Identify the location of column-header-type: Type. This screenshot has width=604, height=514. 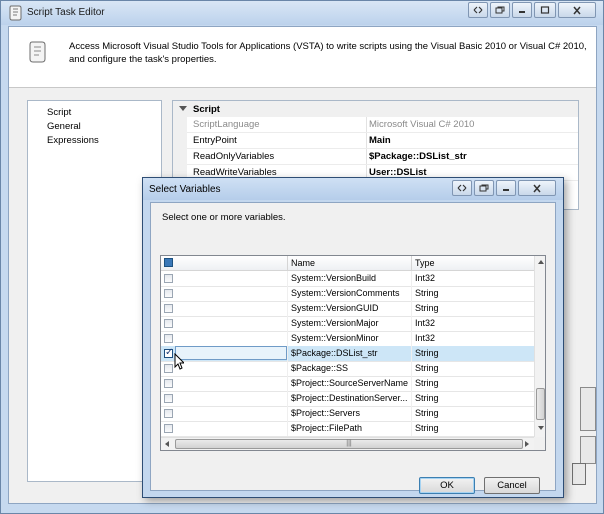
(425, 263).